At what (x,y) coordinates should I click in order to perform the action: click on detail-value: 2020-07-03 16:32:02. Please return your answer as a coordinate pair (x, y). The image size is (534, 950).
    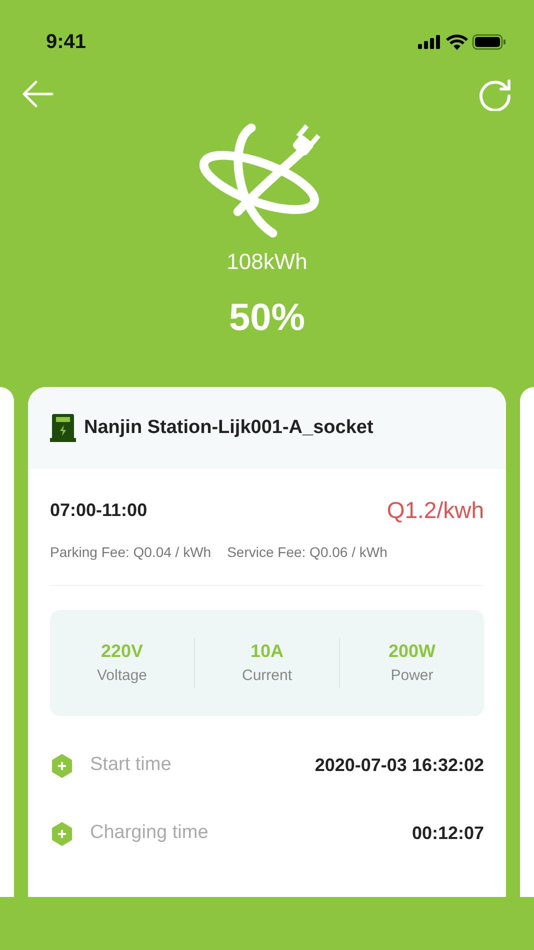
    Looking at the image, I should click on (399, 765).